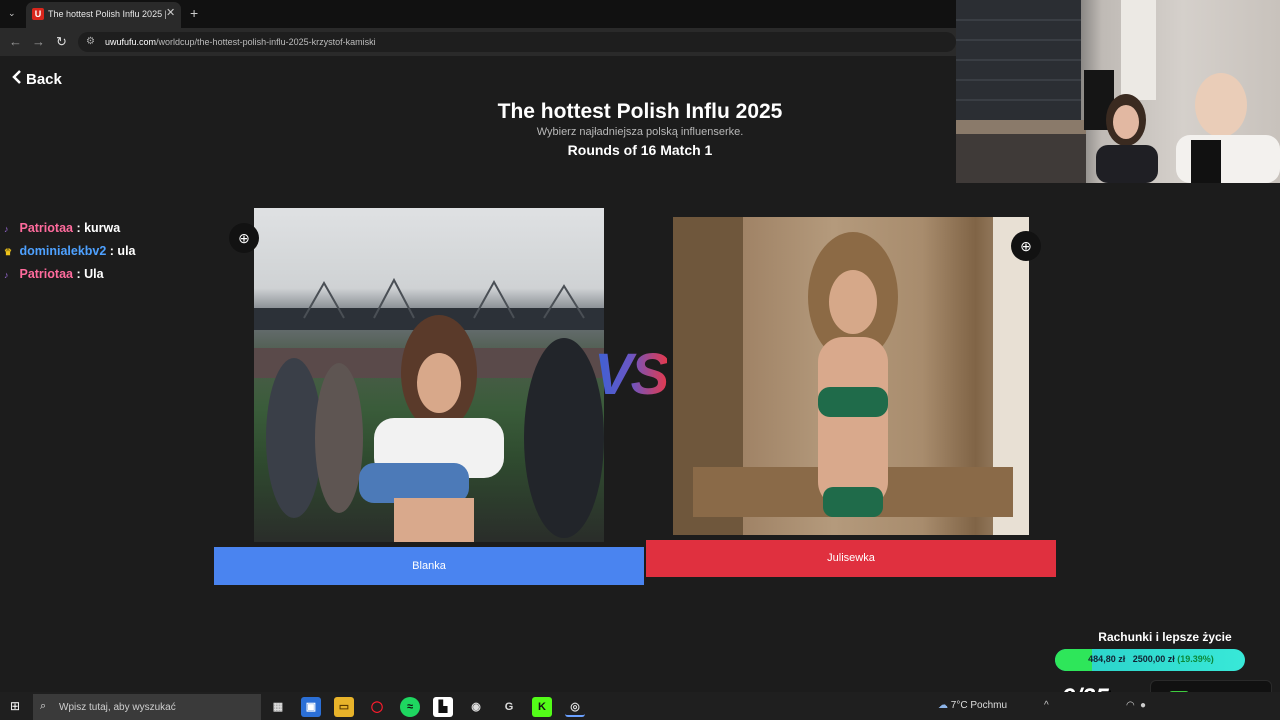 Image resolution: width=1280 pixels, height=720 pixels. I want to click on store-icon: ▣, so click(311, 707).